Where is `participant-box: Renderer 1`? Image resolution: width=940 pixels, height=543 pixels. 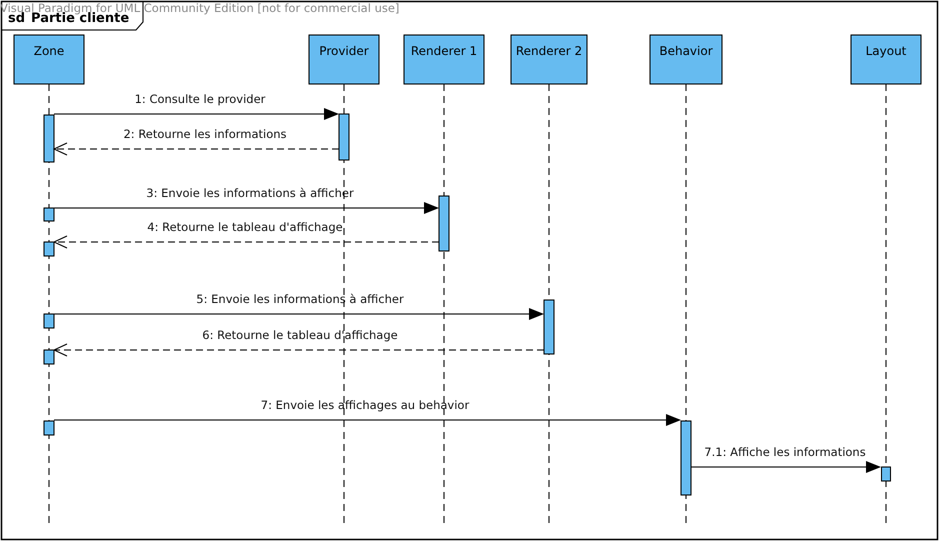 participant-box: Renderer 1 is located at coordinates (444, 59).